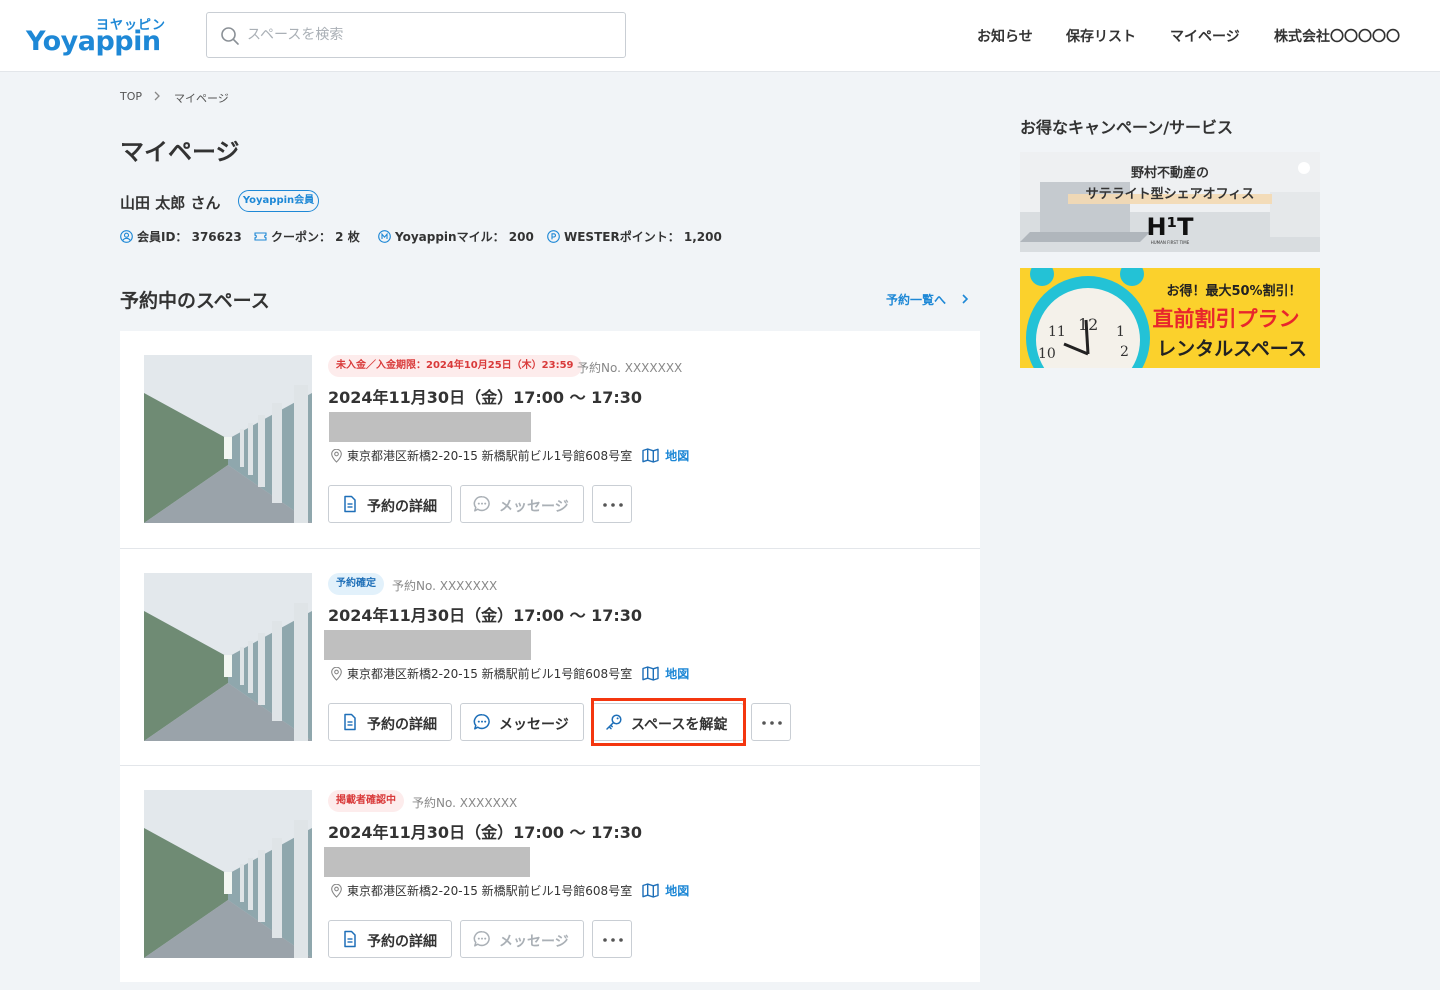  What do you see at coordinates (1170, 173) in the screenshot?
I see `banner1-line1: 野村不動産の` at bounding box center [1170, 173].